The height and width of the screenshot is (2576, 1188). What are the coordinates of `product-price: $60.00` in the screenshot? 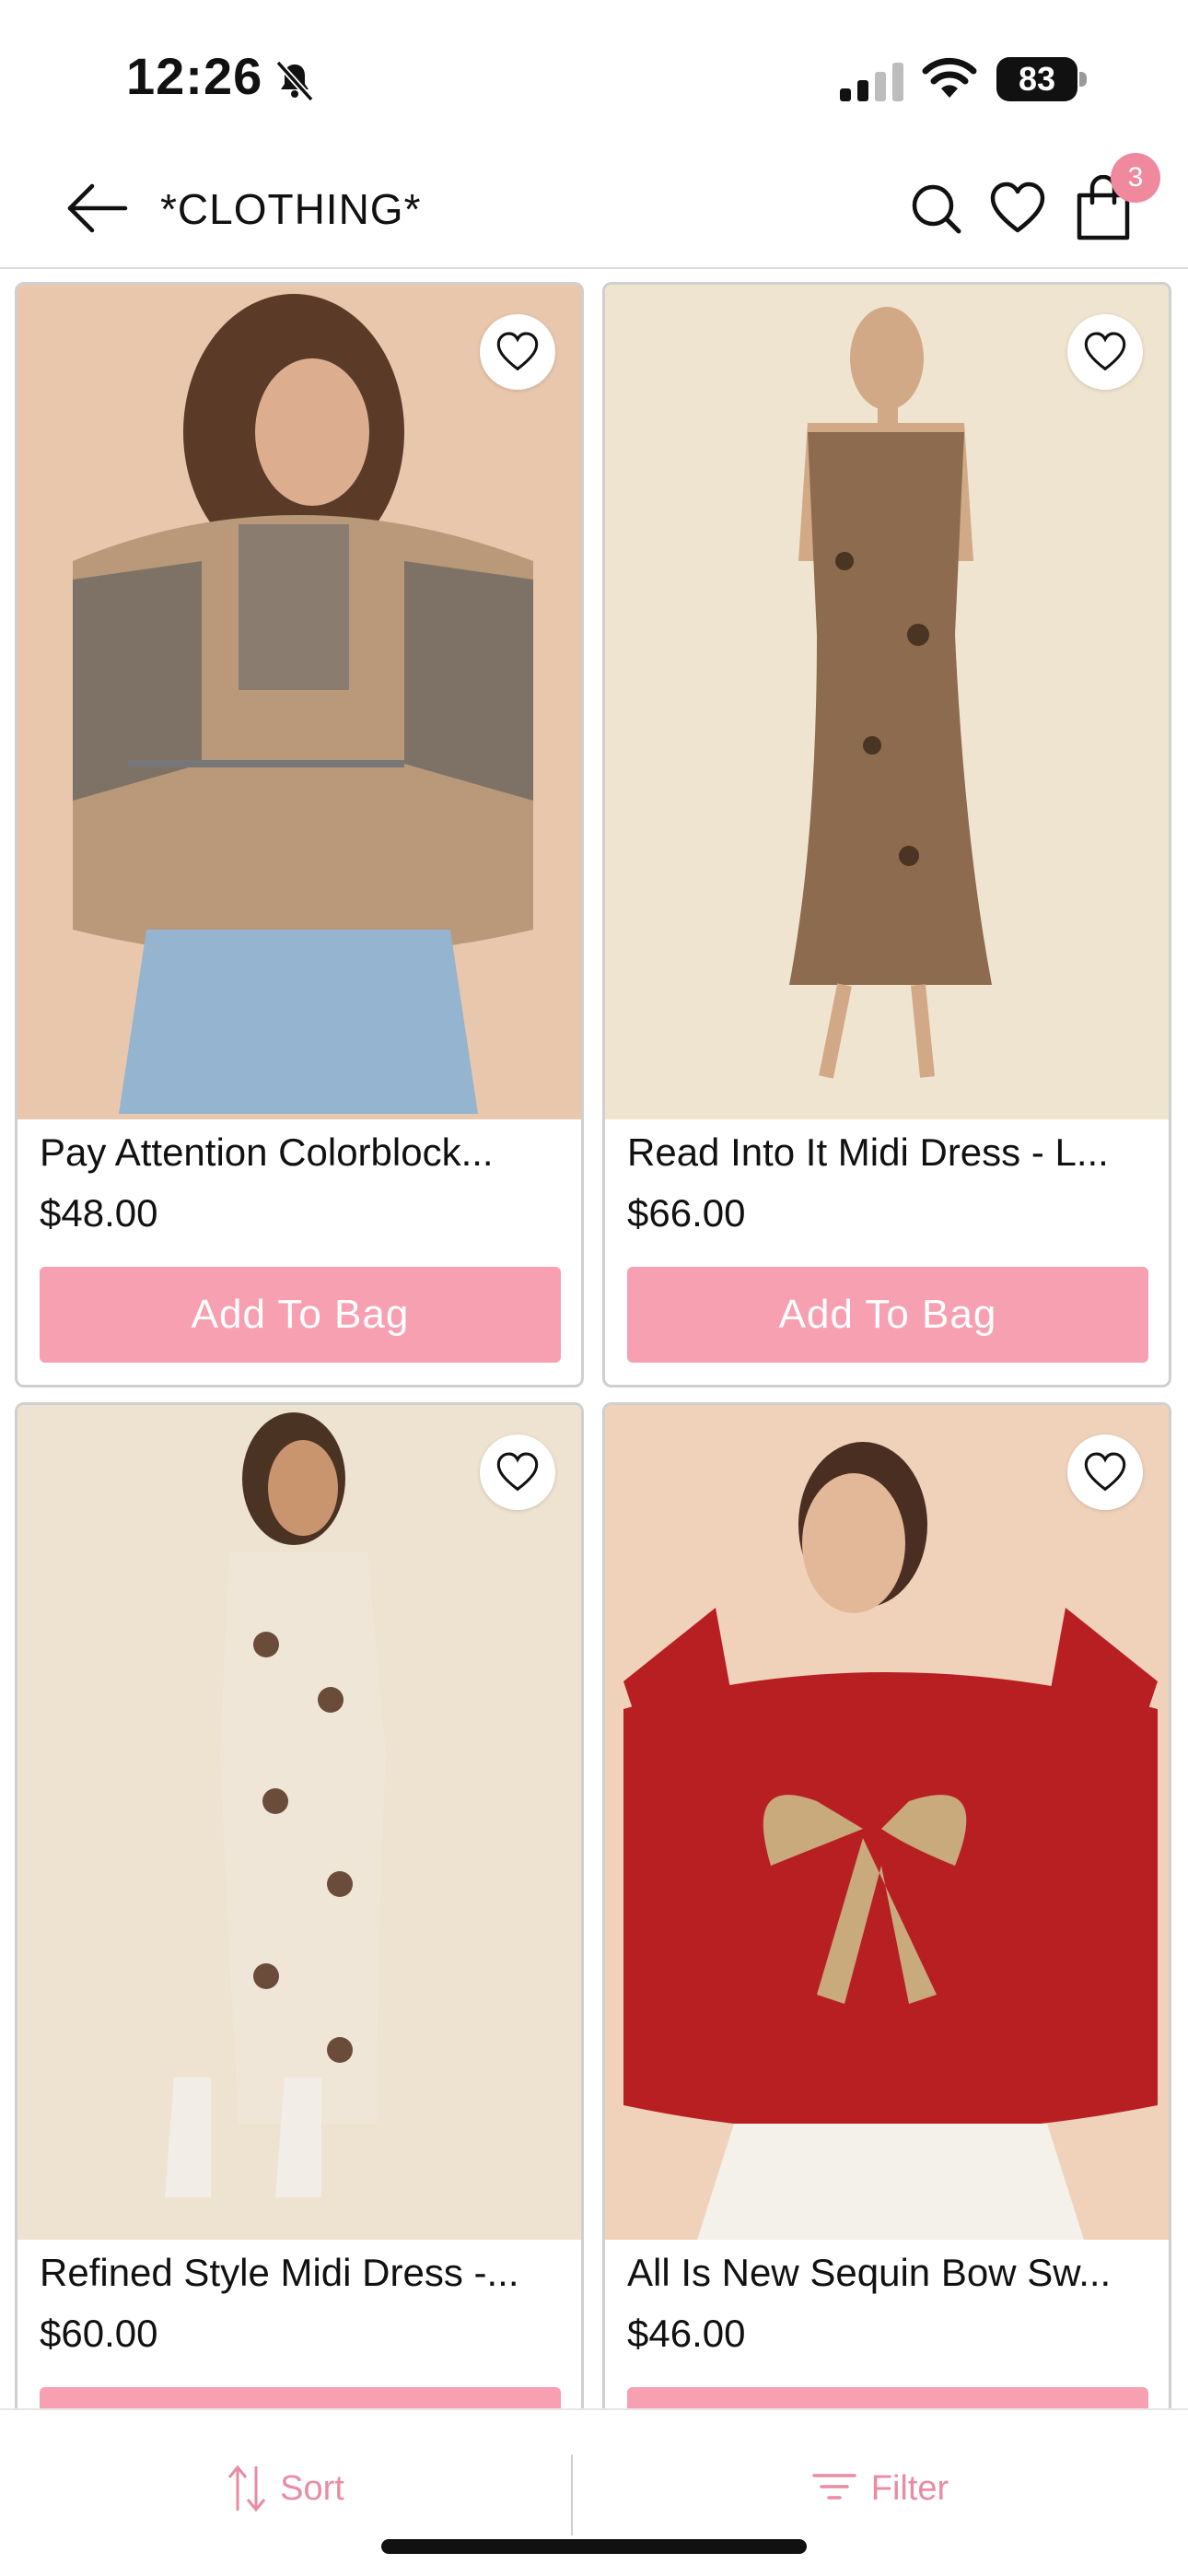 It's located at (99, 2333).